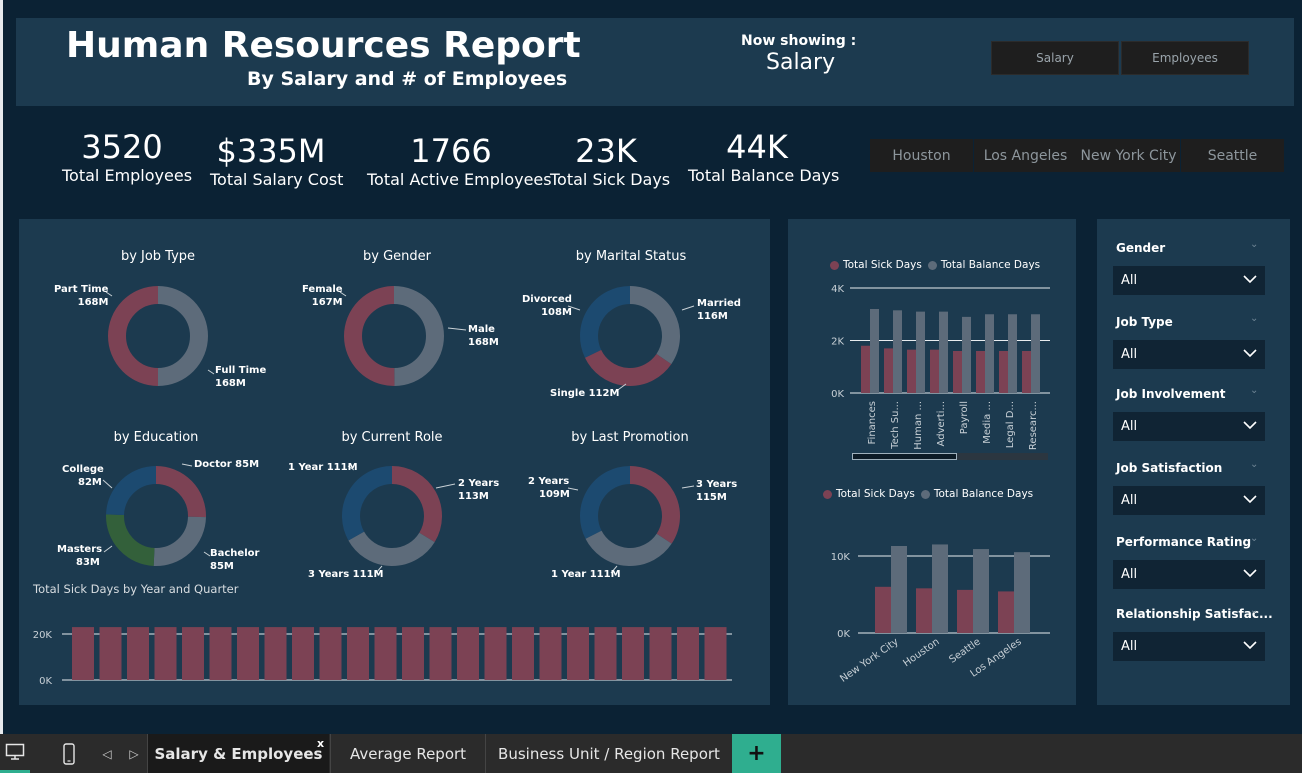  What do you see at coordinates (586, 574) in the screenshot?
I see `donut-label-1-year-promo: 1 Year 111M` at bounding box center [586, 574].